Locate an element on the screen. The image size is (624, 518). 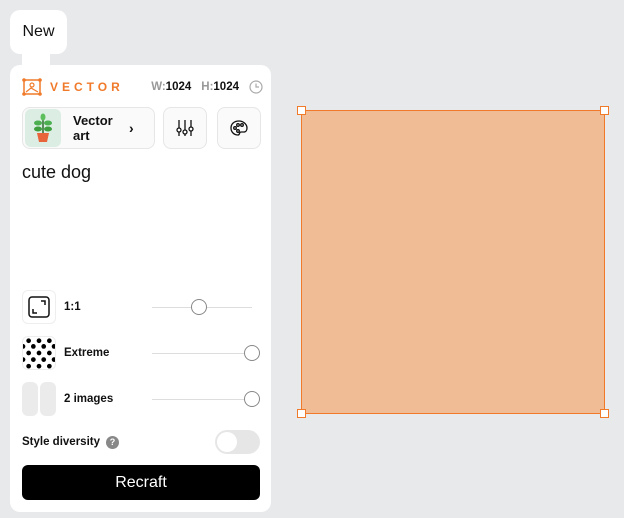
aspect-ratio-icon is located at coordinates (39, 307).